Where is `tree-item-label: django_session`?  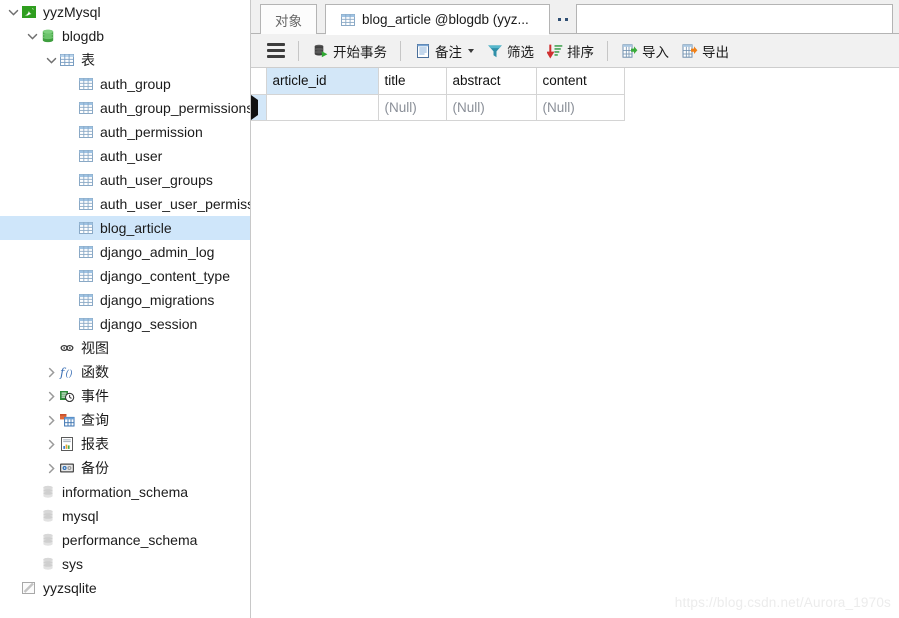 tree-item-label: django_session is located at coordinates (149, 324).